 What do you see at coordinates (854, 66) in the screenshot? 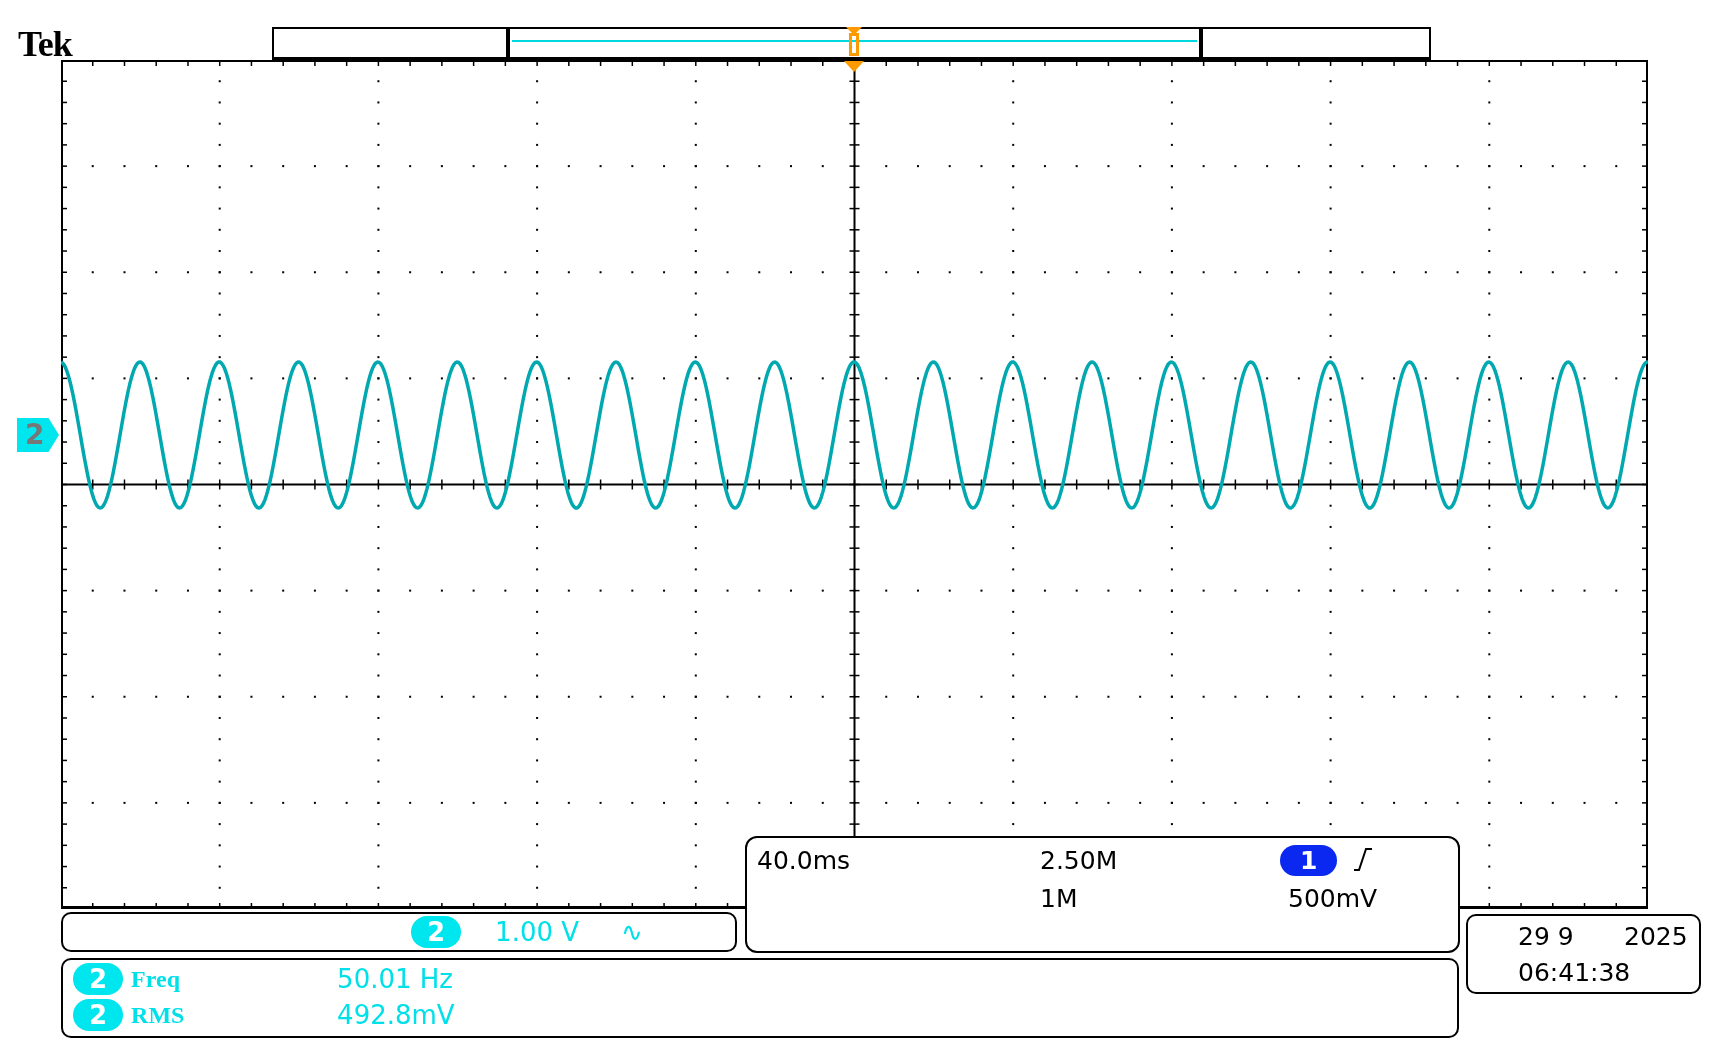
I see `trigger-arrow-icon` at bounding box center [854, 66].